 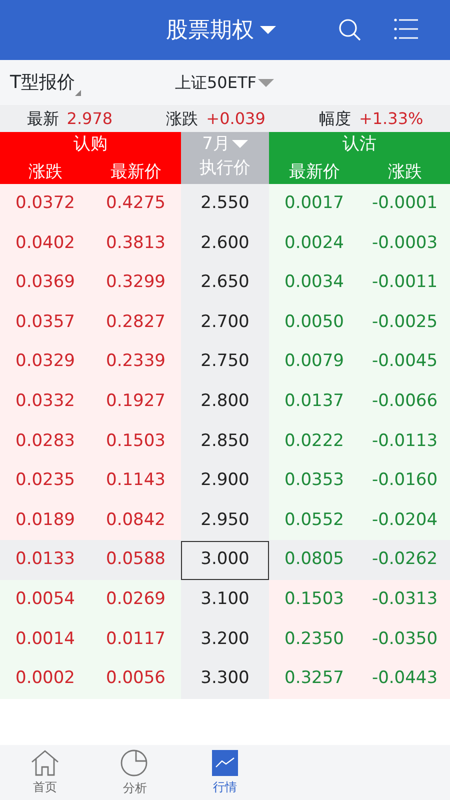 I want to click on table-cell-text: -0.0113, so click(x=405, y=441).